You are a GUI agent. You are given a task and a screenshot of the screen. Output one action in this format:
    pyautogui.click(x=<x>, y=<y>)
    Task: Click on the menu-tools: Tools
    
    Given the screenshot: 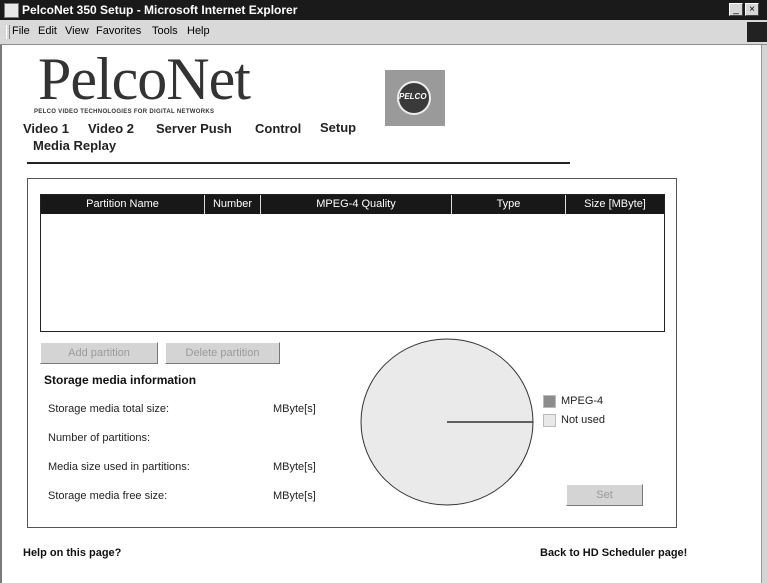 What is the action you would take?
    pyautogui.click(x=165, y=31)
    